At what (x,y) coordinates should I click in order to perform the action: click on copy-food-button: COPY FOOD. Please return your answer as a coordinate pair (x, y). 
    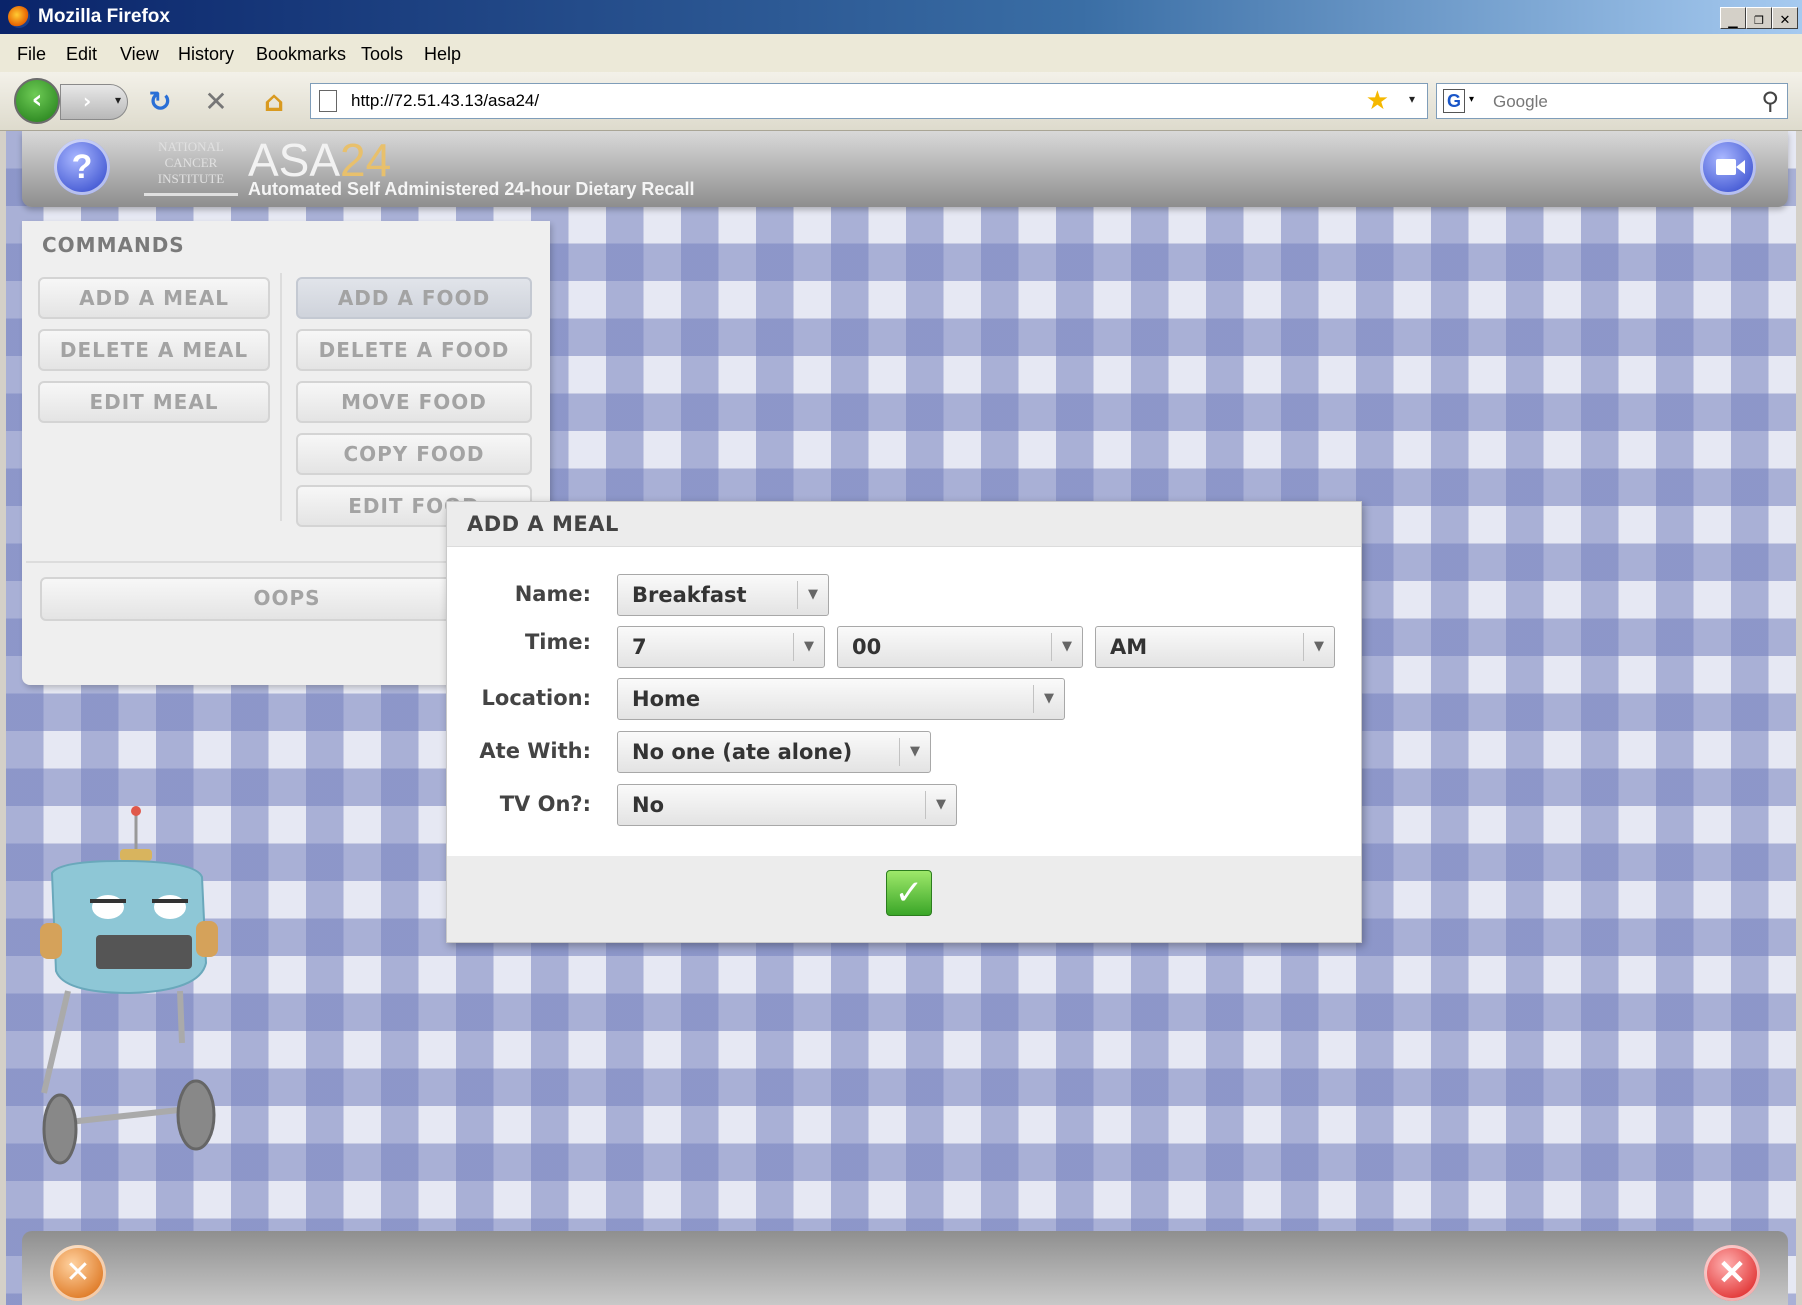
    Looking at the image, I should click on (414, 454).